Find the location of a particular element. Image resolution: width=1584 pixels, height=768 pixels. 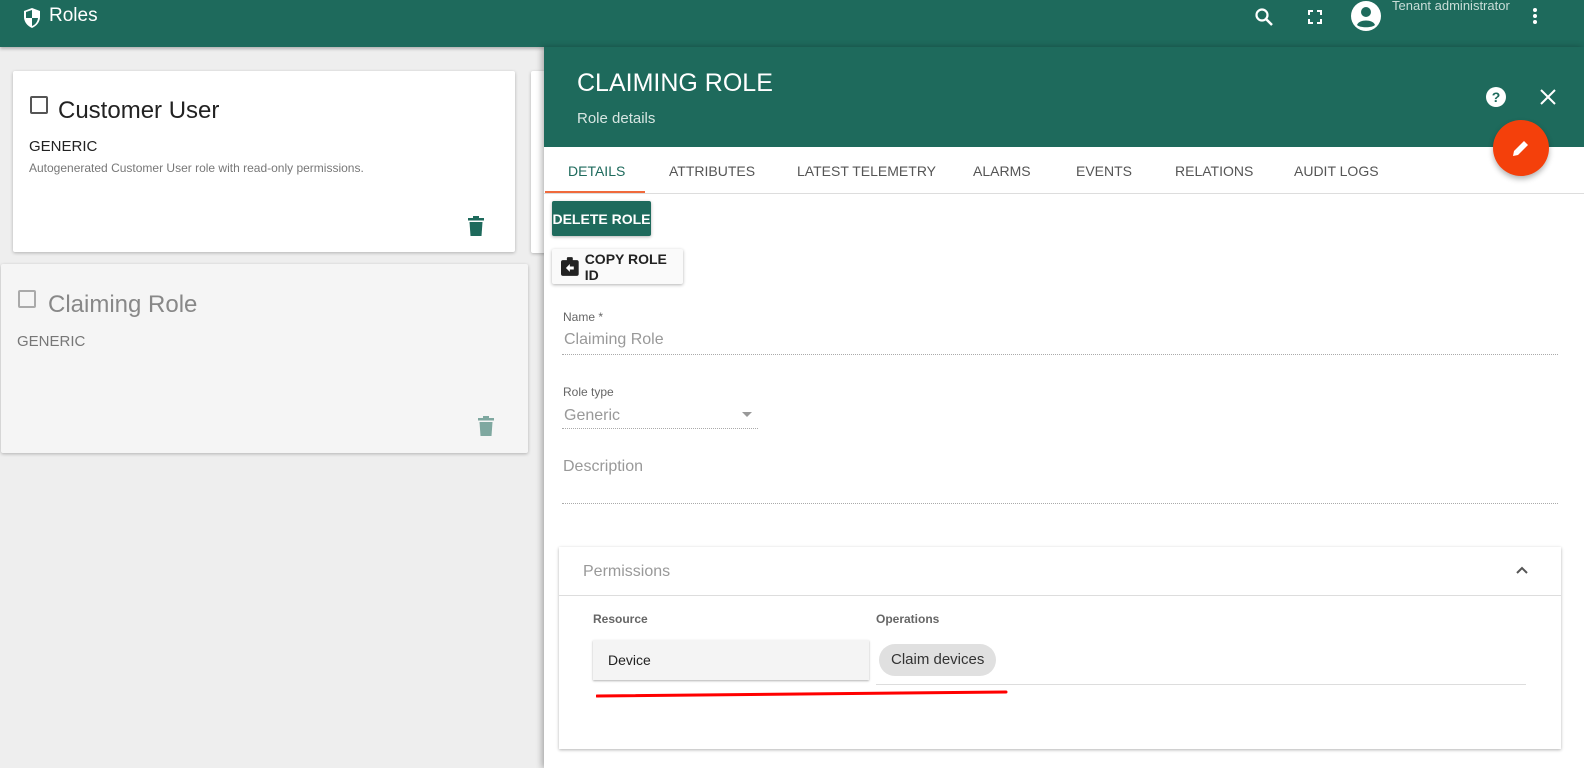

delete-role-label: DELETE ROLE is located at coordinates (601, 218).